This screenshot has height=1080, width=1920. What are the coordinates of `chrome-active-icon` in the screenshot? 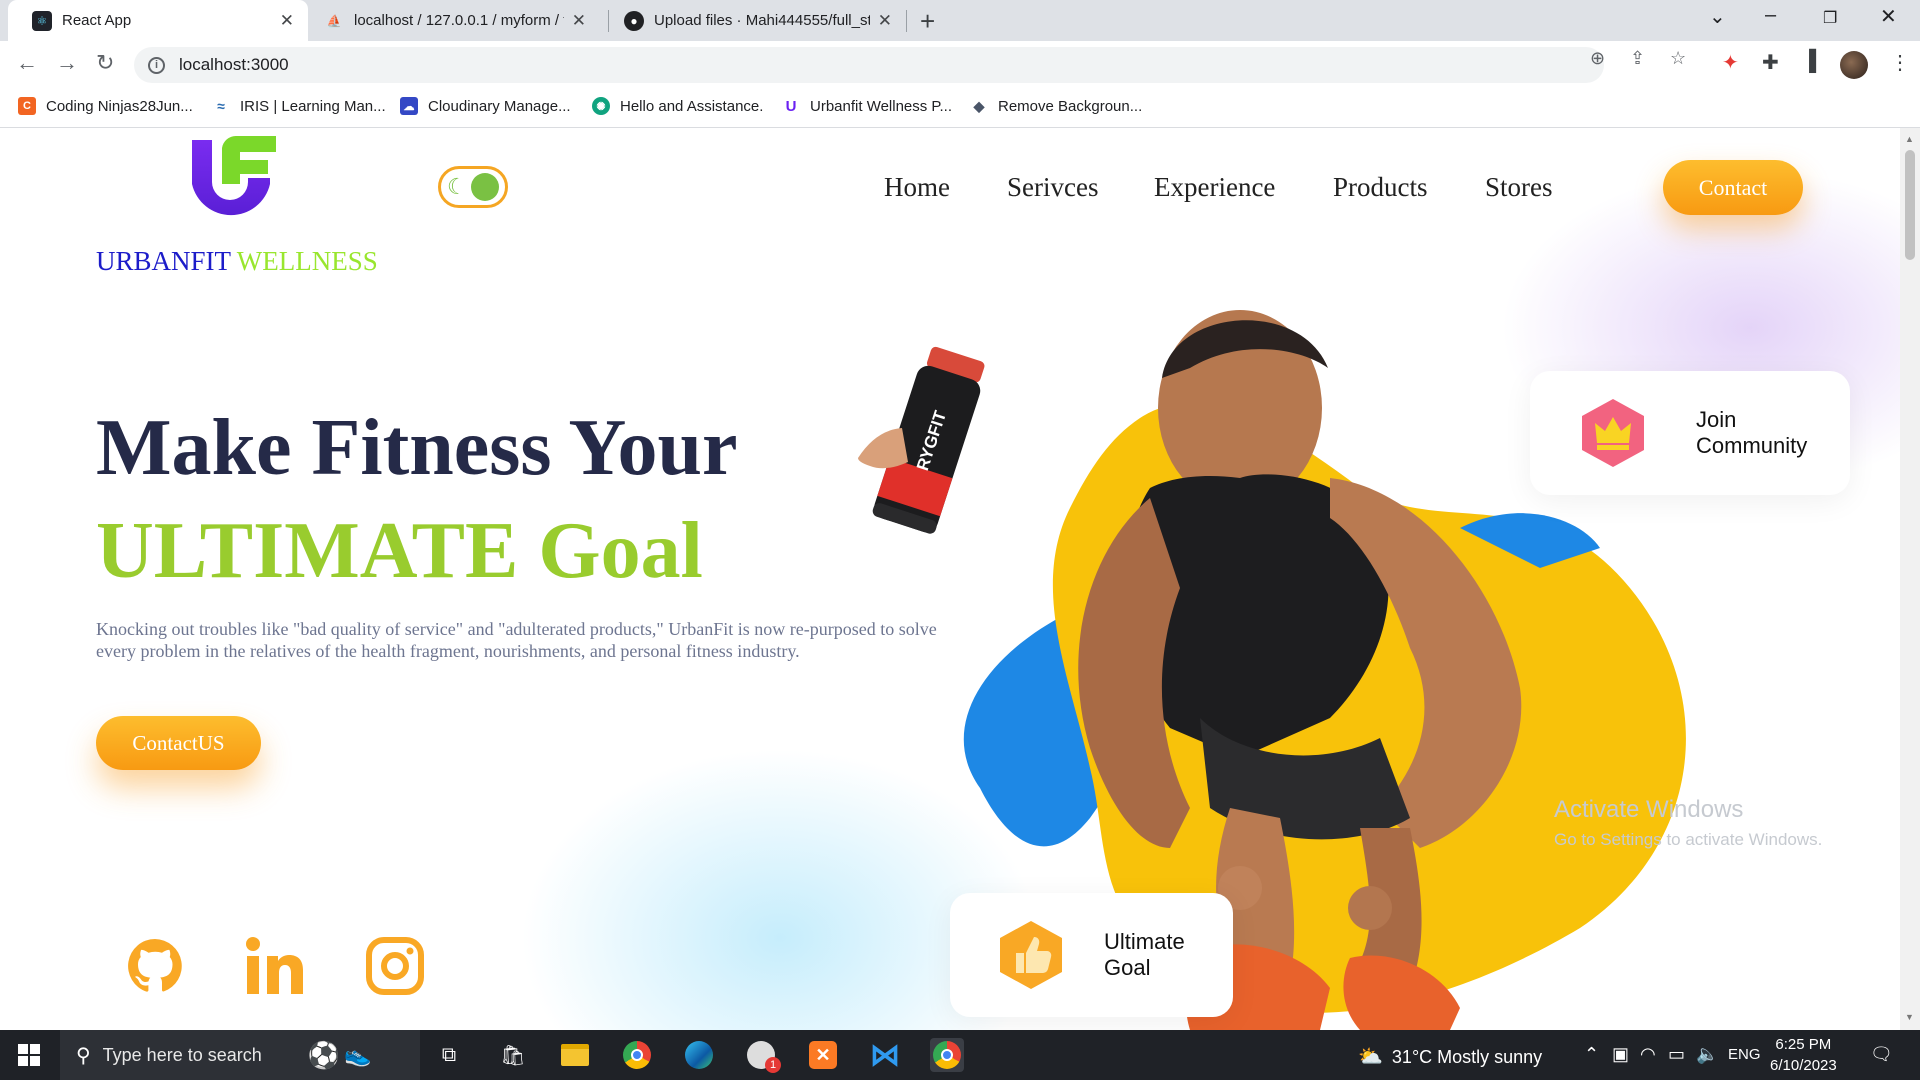 It's located at (947, 1055).